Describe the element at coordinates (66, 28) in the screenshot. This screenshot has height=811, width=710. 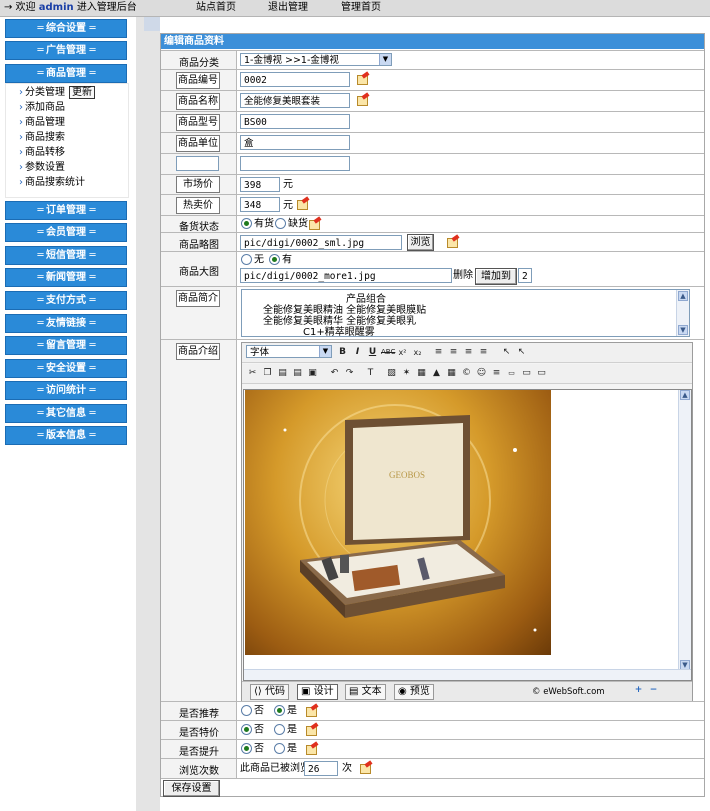
I see `menu-general: ═ 综合设置 ═` at that location.